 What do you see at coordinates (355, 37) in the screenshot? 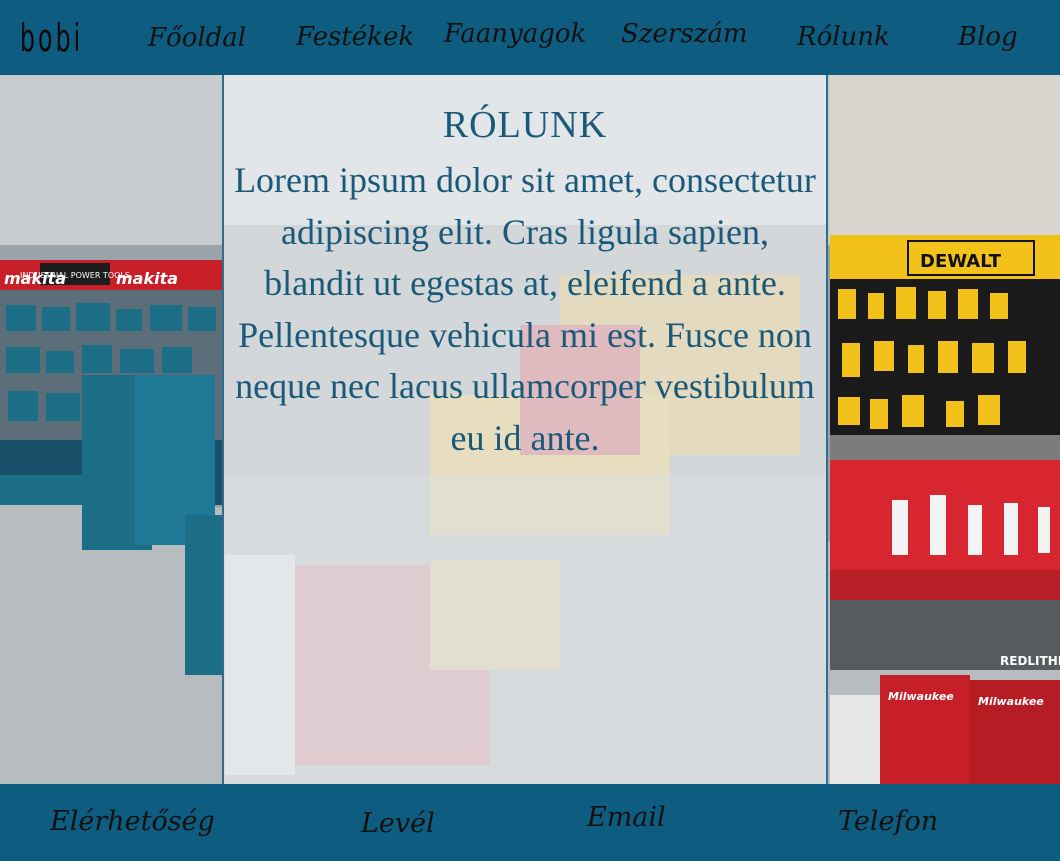
I see `nav-link-paints: Festékek` at bounding box center [355, 37].